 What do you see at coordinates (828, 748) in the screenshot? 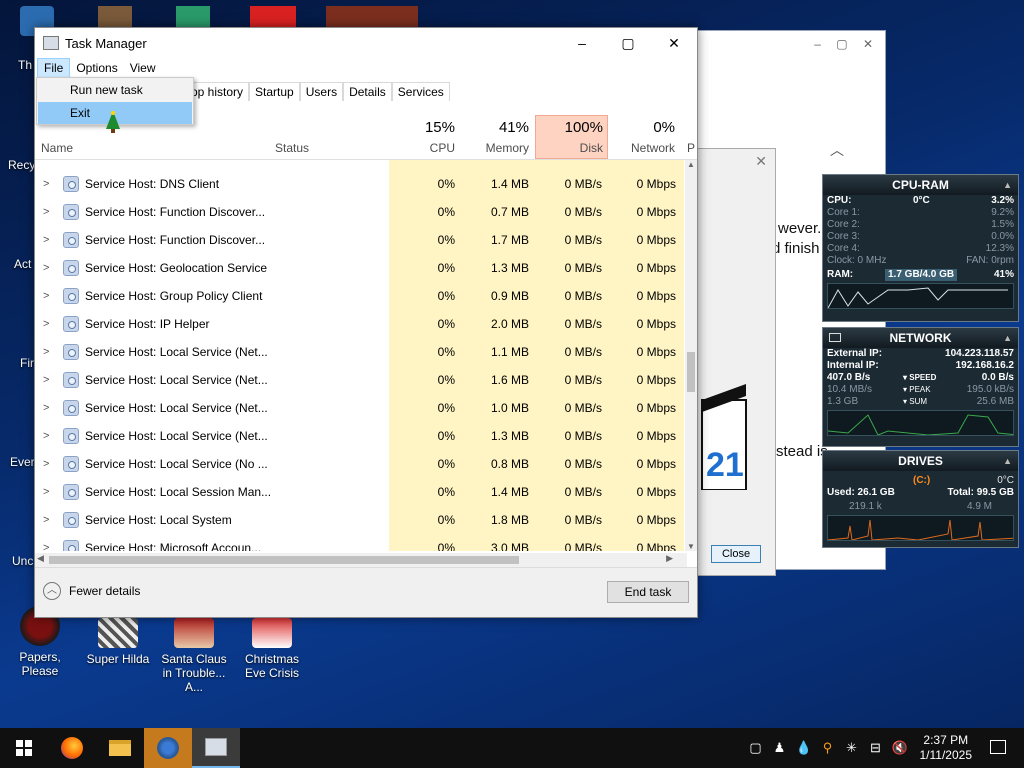
I see `search-icon: ⚲` at bounding box center [828, 748].